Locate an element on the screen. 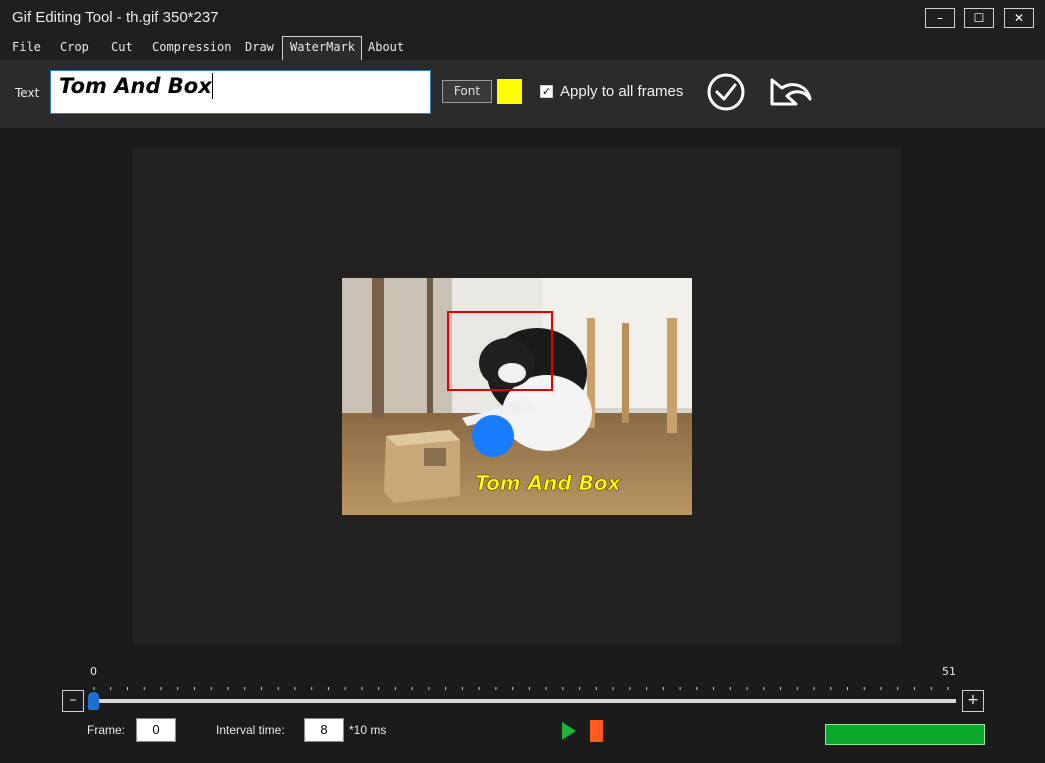 This screenshot has height=763, width=1045. menu-draw: Draw is located at coordinates (259, 47).